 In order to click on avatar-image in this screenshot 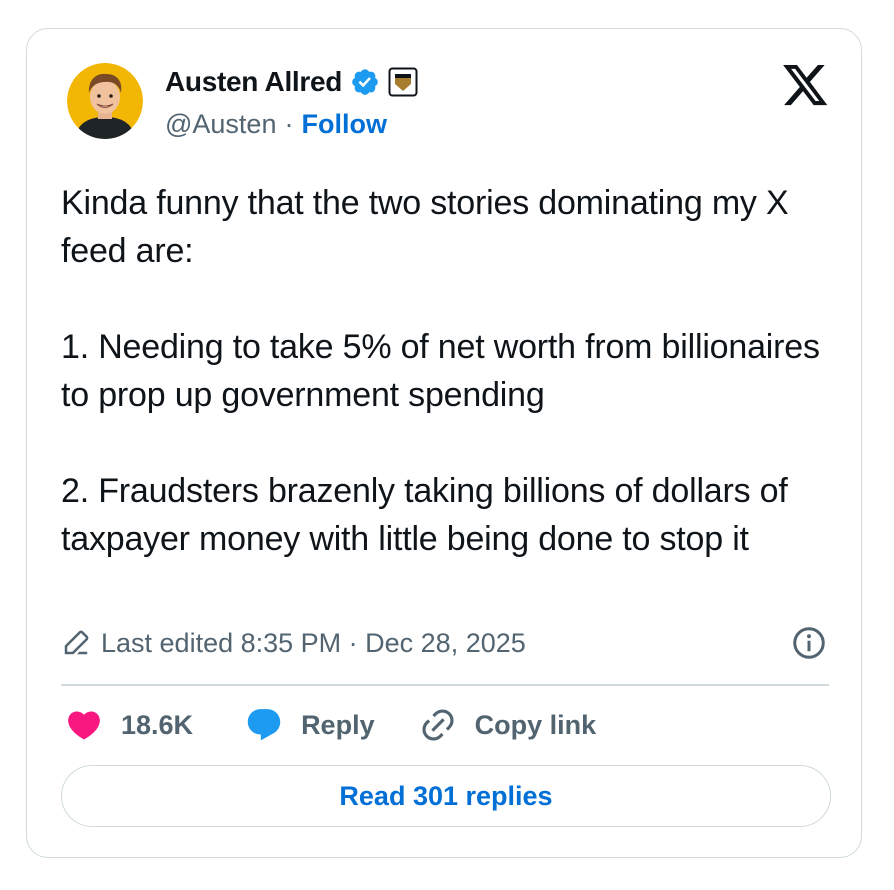, I will do `click(105, 101)`.